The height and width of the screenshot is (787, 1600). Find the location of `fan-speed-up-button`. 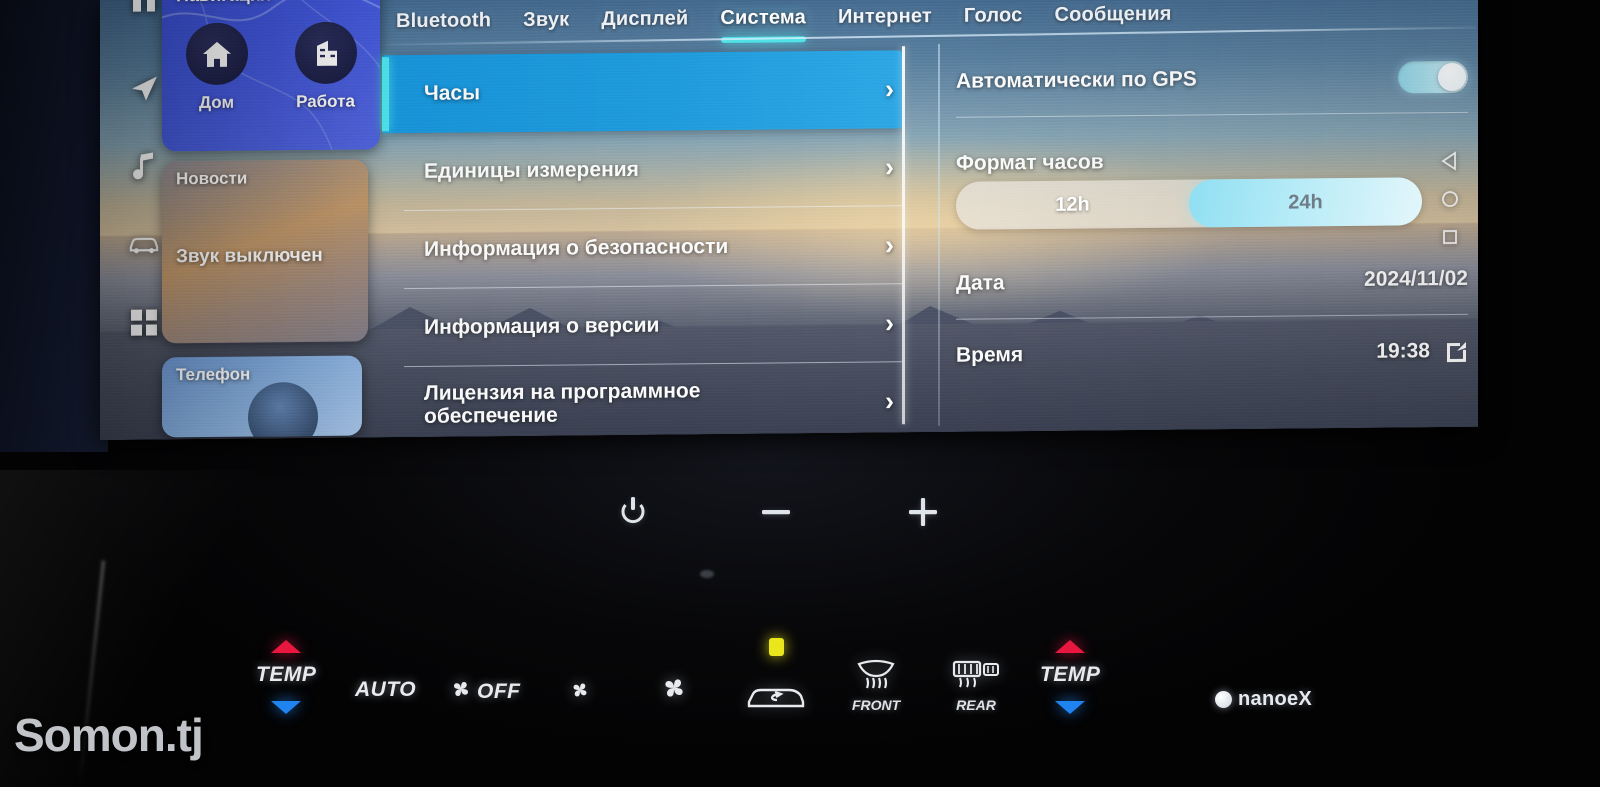

fan-speed-up-button is located at coordinates (674, 690).